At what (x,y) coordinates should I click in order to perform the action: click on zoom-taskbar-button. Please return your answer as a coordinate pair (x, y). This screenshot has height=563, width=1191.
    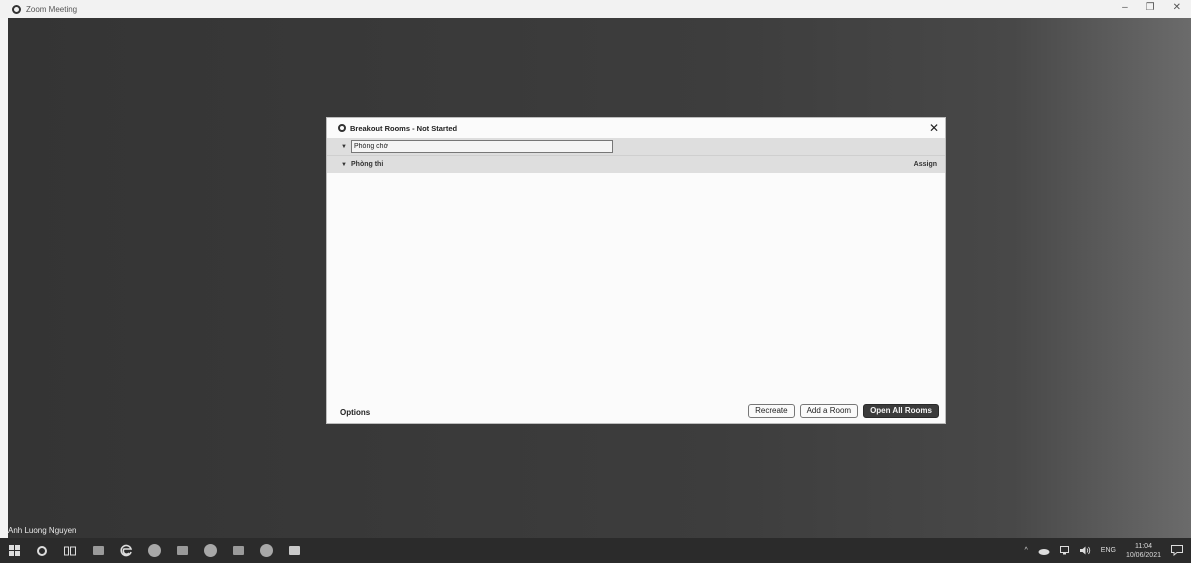
    Looking at the image, I should click on (294, 550).